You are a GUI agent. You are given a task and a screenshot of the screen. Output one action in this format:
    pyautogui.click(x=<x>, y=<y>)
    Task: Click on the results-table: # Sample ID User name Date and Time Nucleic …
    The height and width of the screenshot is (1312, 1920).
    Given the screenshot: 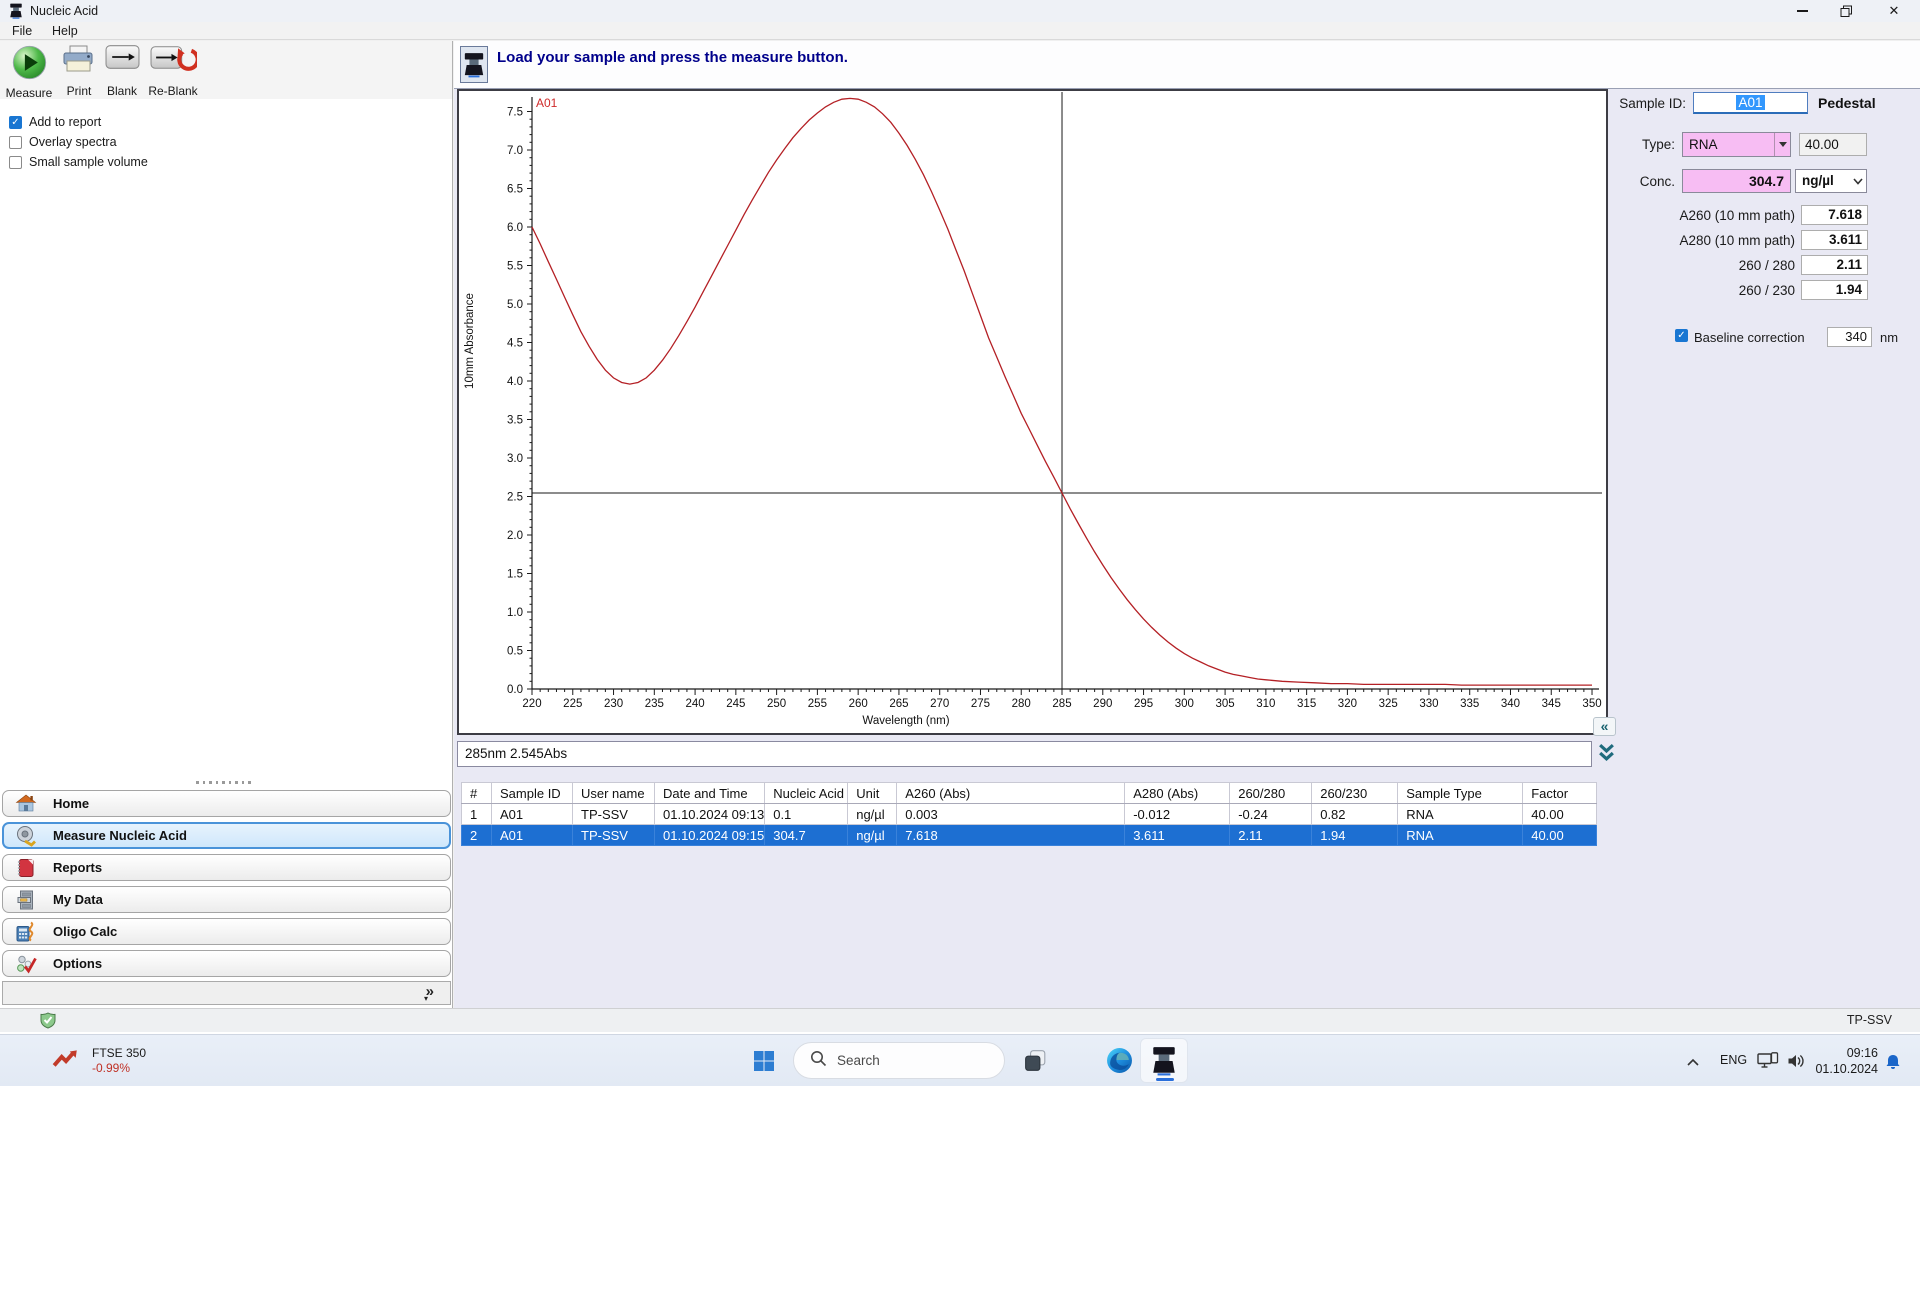 What is the action you would take?
    pyautogui.click(x=1029, y=814)
    